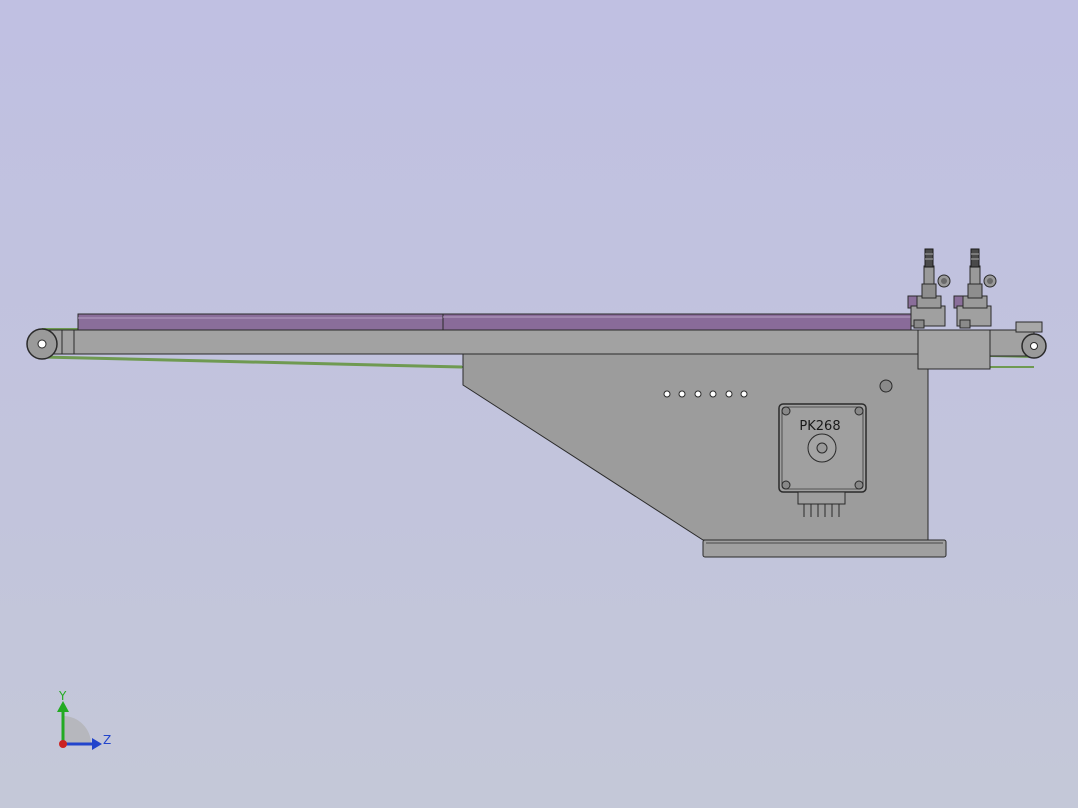 Image resolution: width=1078 pixels, height=808 pixels. What do you see at coordinates (819, 426) in the screenshot?
I see `motor-label: PK268` at bounding box center [819, 426].